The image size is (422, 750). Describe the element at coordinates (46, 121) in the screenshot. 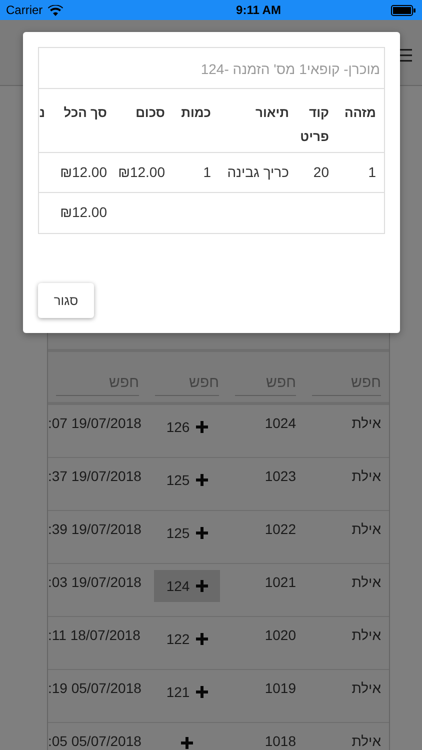

I see `column-header: נ` at that location.